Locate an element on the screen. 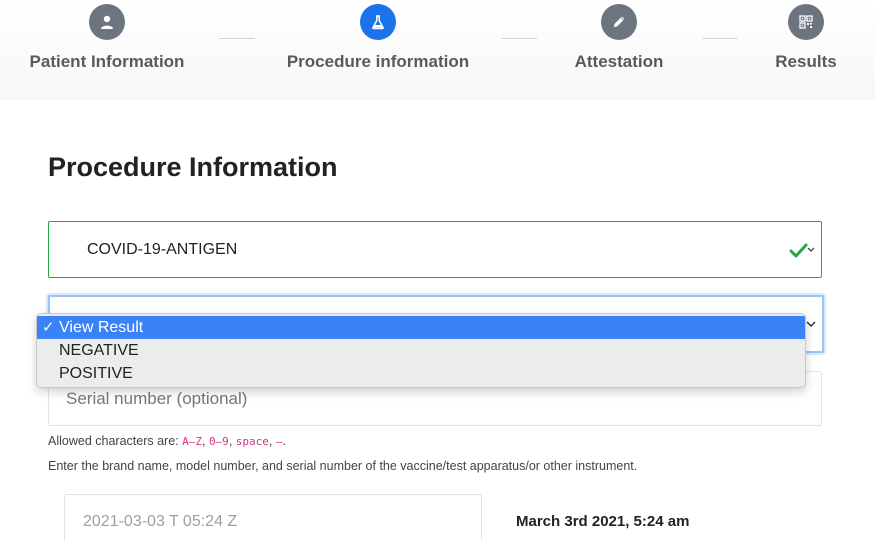  flask-icon is located at coordinates (378, 22).